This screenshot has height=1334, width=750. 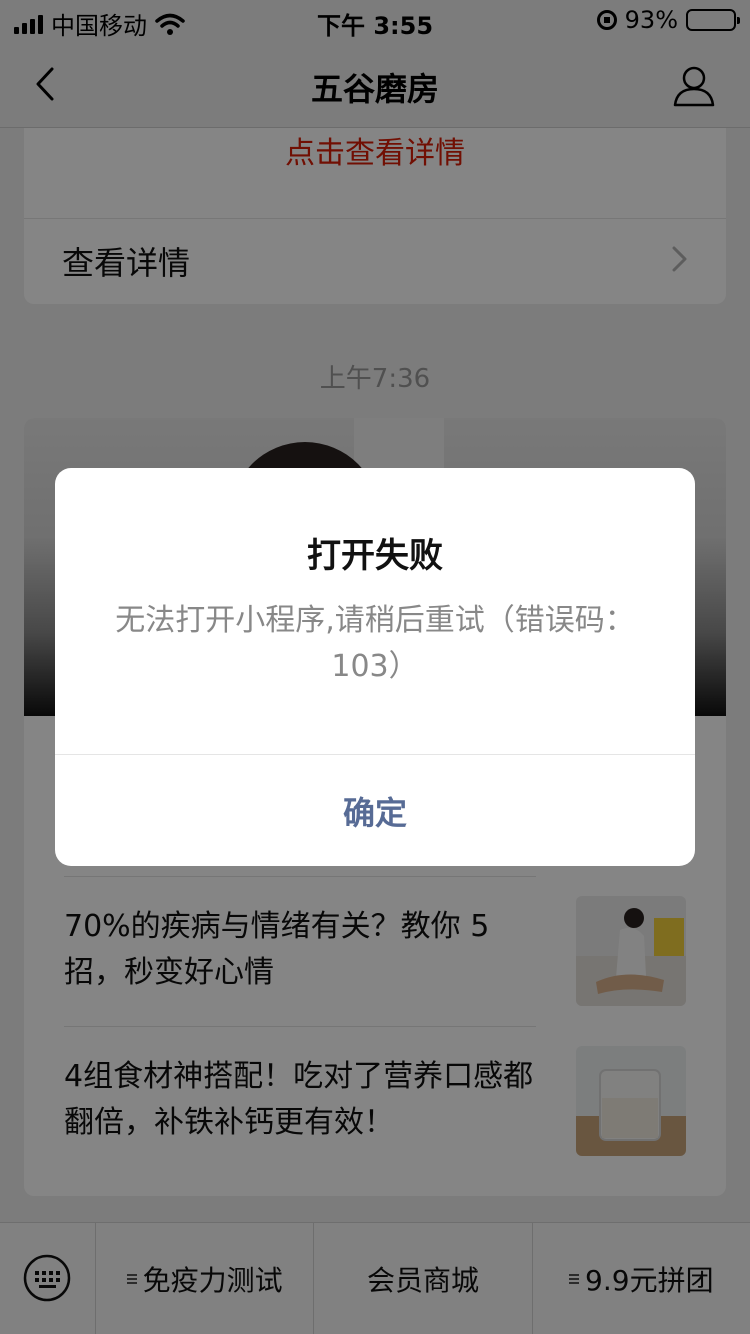 What do you see at coordinates (375, 810) in the screenshot?
I see `confirm-button: 确定` at bounding box center [375, 810].